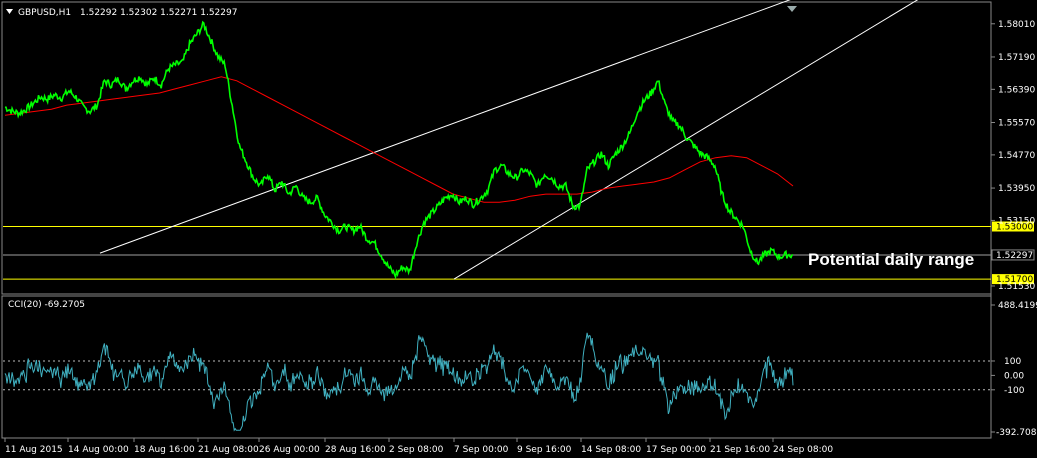  What do you see at coordinates (1016, 221) in the screenshot?
I see `price-tick-label: 1.53150` at bounding box center [1016, 221].